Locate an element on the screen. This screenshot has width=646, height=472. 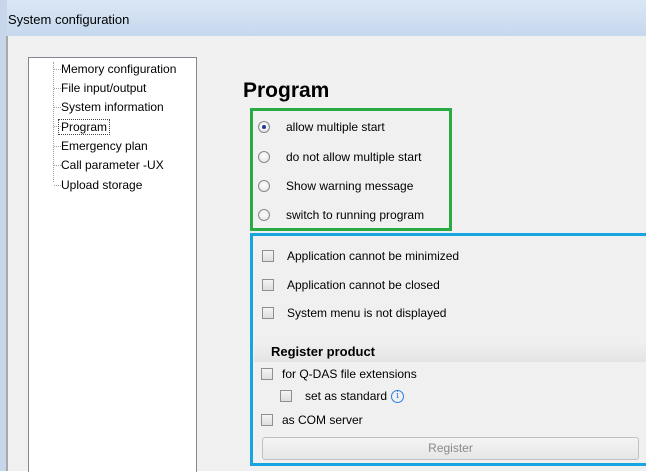
tree-item-file-input-output: File input/output is located at coordinates (103, 88).